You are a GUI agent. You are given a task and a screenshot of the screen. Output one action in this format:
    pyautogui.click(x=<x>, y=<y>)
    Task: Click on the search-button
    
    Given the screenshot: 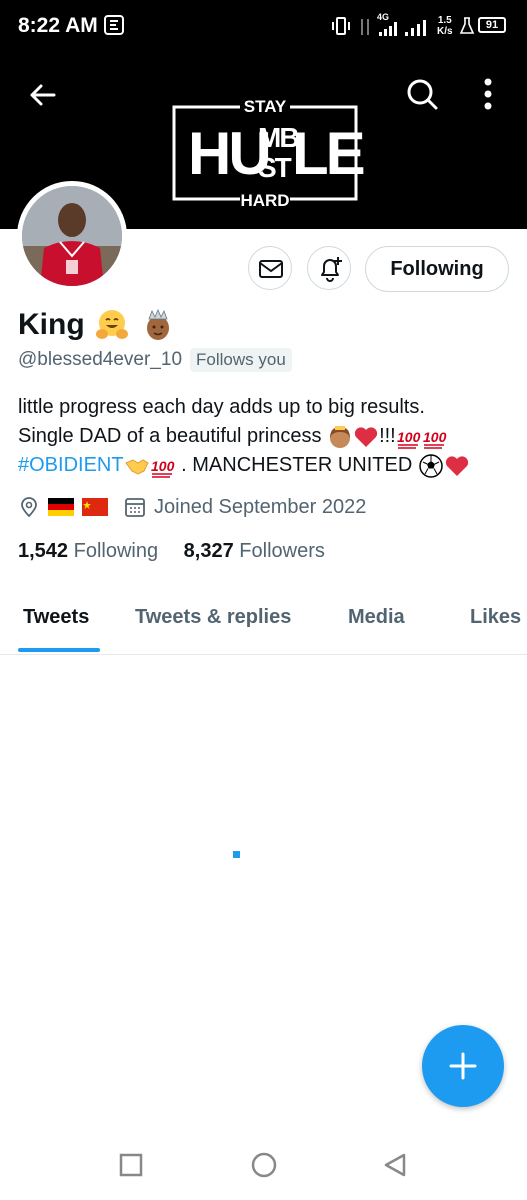 What is the action you would take?
    pyautogui.click(x=422, y=94)
    